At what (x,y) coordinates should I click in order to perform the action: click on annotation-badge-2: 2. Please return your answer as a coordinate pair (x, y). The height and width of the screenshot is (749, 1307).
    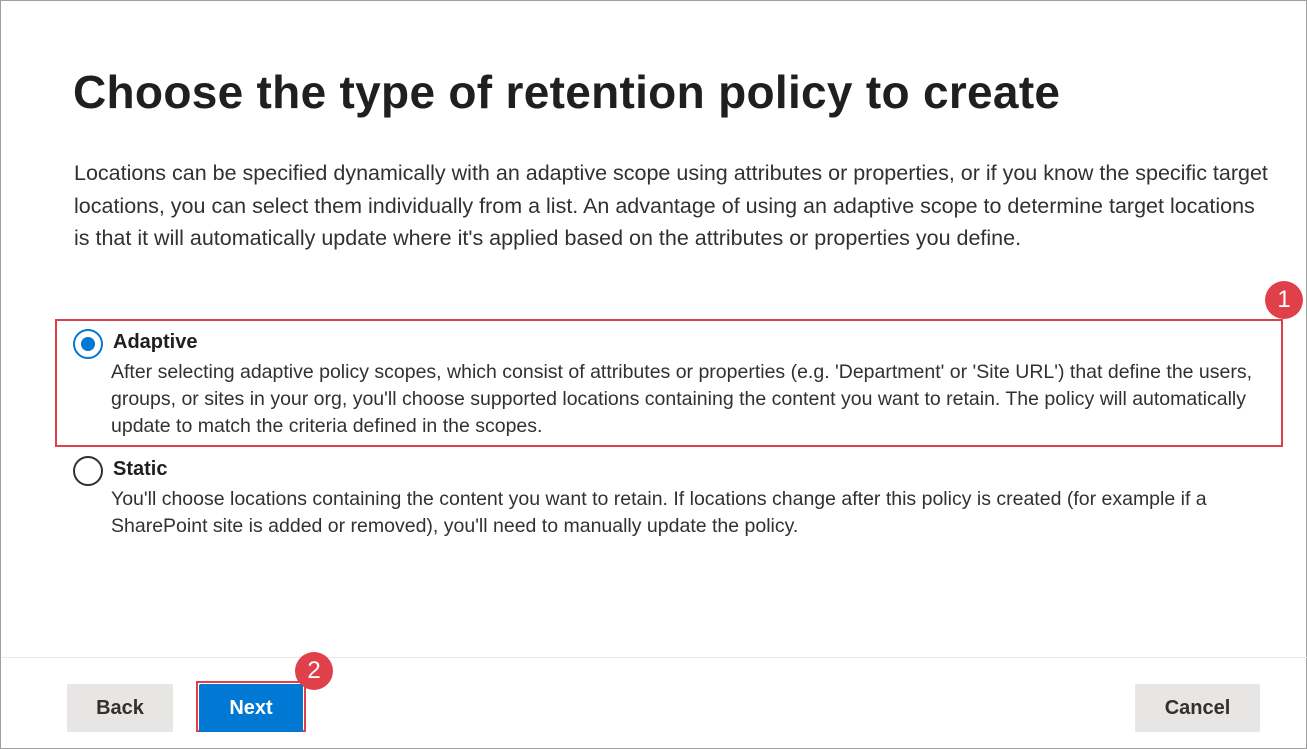
    Looking at the image, I should click on (314, 671).